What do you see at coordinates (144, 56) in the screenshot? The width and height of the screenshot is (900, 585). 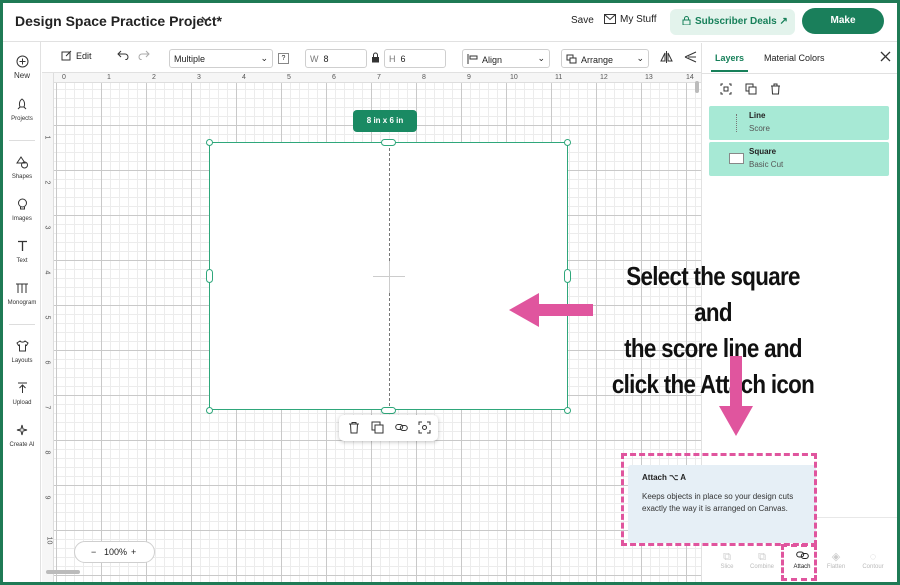 I see `redo-icon` at bounding box center [144, 56].